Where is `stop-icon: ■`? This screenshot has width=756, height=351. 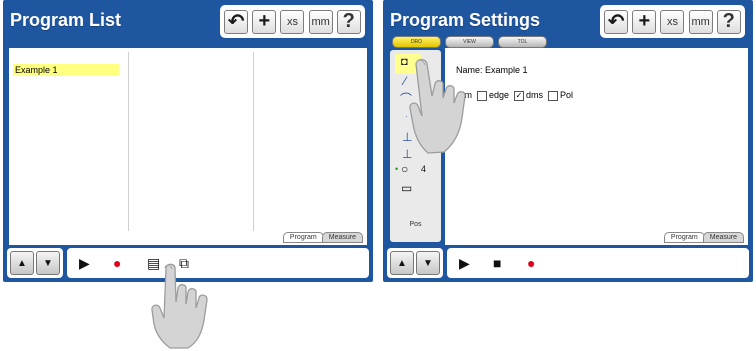 stop-icon: ■ is located at coordinates (497, 263).